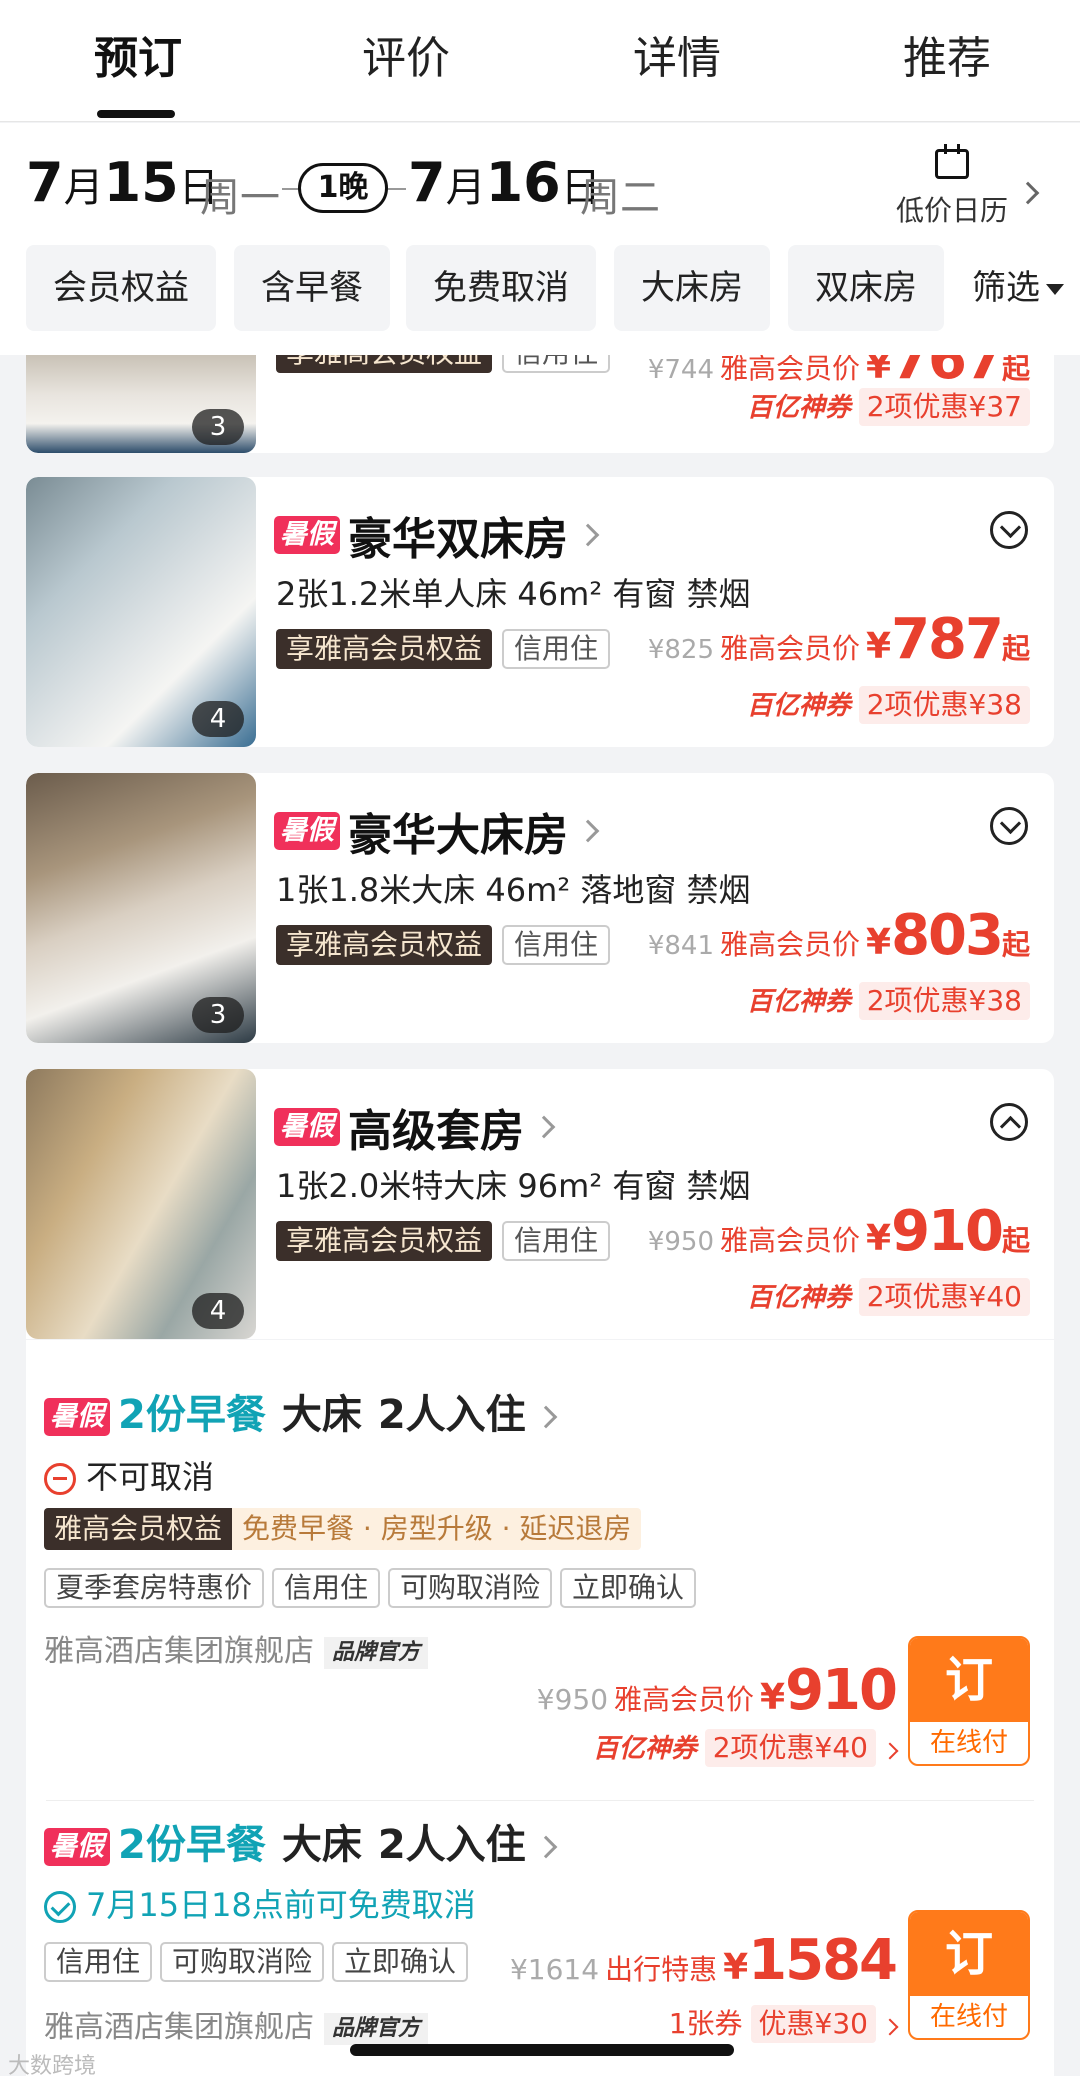 Image resolution: width=1080 pixels, height=2076 pixels. What do you see at coordinates (888, 406) in the screenshot?
I see `coupon-row: 百亿神券 2项优惠¥37` at bounding box center [888, 406].